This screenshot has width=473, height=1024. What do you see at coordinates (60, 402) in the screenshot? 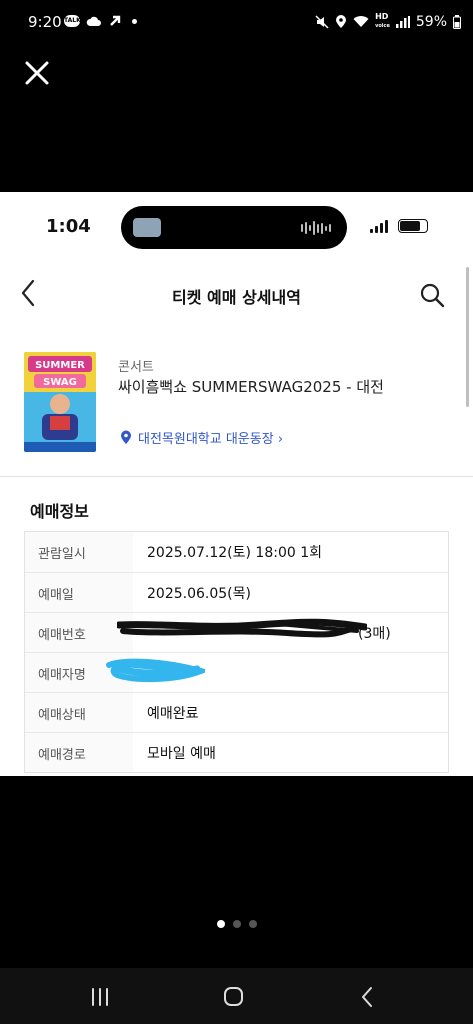
I see `event-poster: SUMMER SWAG` at bounding box center [60, 402].